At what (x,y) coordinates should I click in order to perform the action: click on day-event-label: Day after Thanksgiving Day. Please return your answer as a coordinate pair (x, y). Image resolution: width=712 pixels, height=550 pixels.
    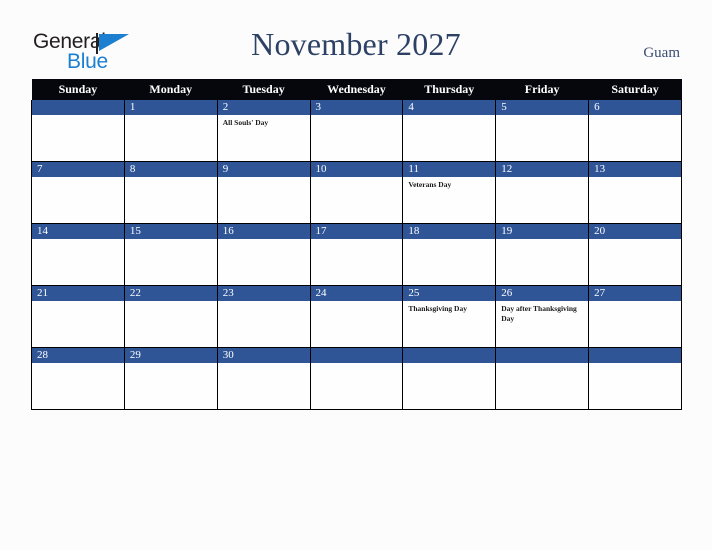
    Looking at the image, I should click on (539, 313).